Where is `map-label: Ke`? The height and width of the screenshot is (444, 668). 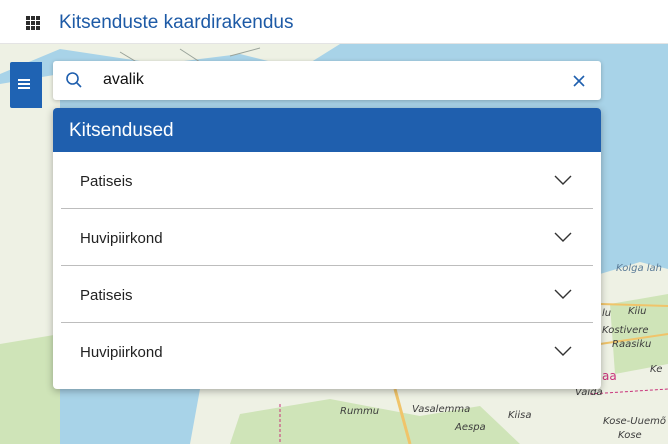
map-label: Ke is located at coordinates (656, 369).